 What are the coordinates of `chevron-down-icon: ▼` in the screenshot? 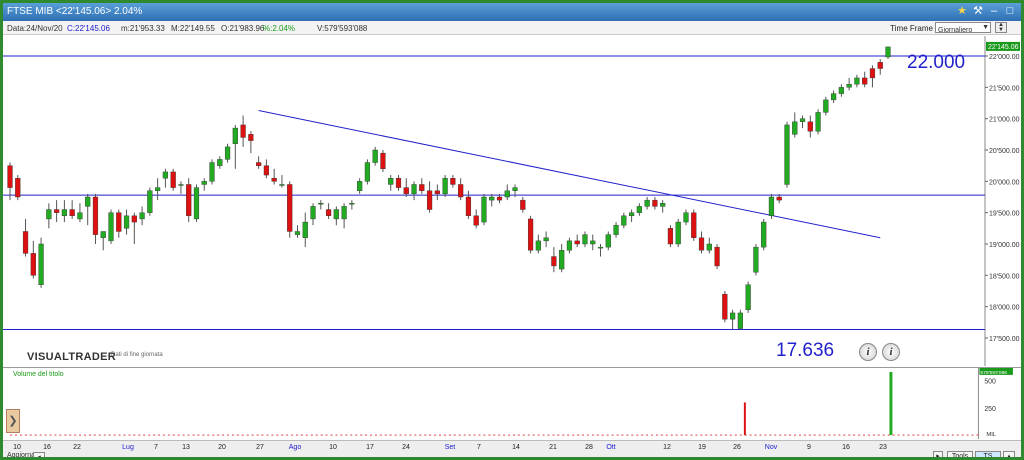 It's located at (985, 27).